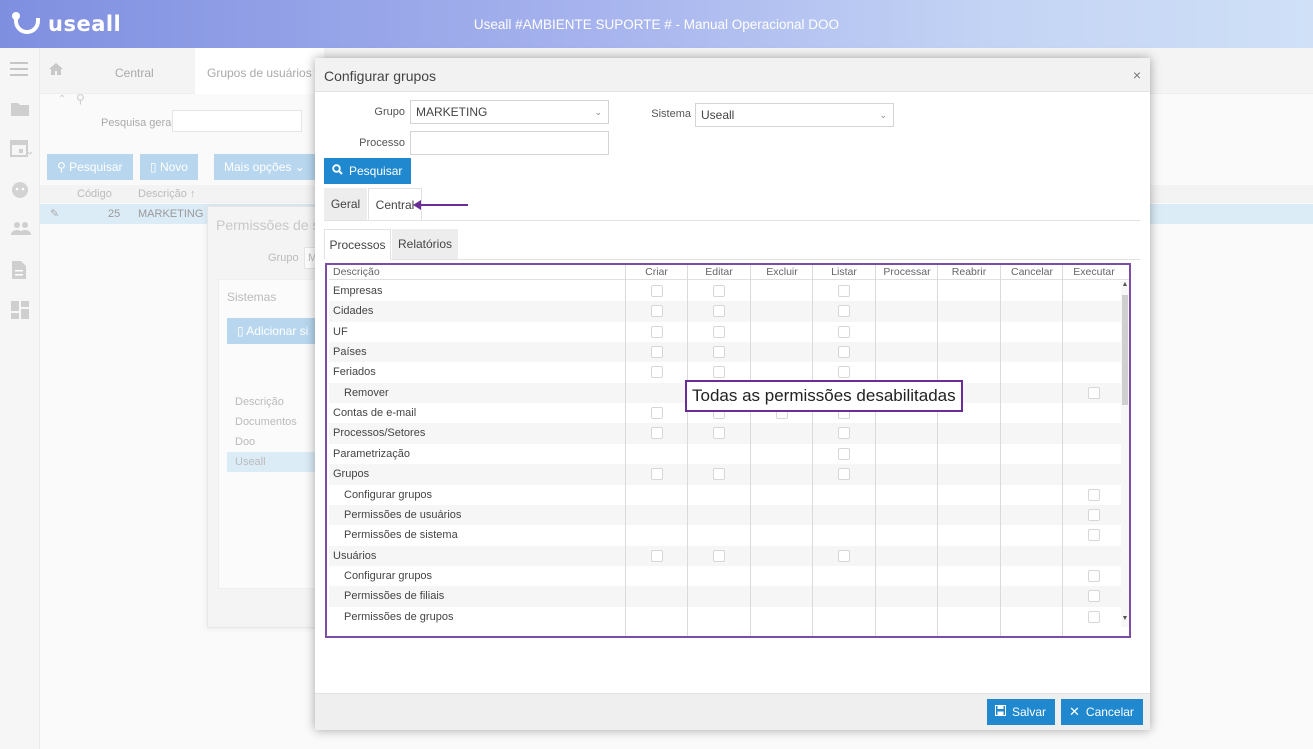  Describe the element at coordinates (94, 194) in the screenshot. I see `bg-col-codigo: Código` at that location.